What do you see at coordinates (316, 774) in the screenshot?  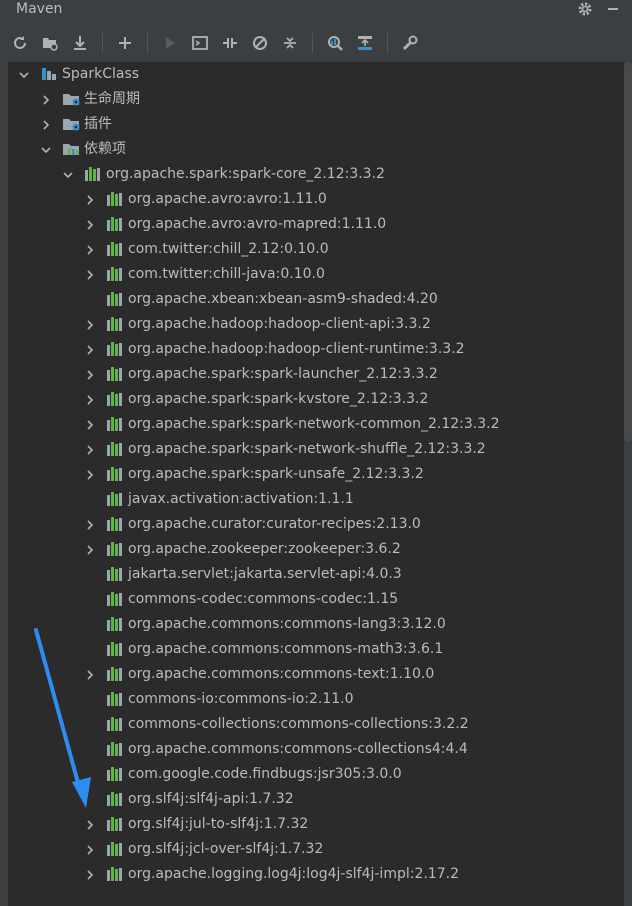 I see `dependency-row: com.google.code.findbugs:jsr305:3.0.0` at bounding box center [316, 774].